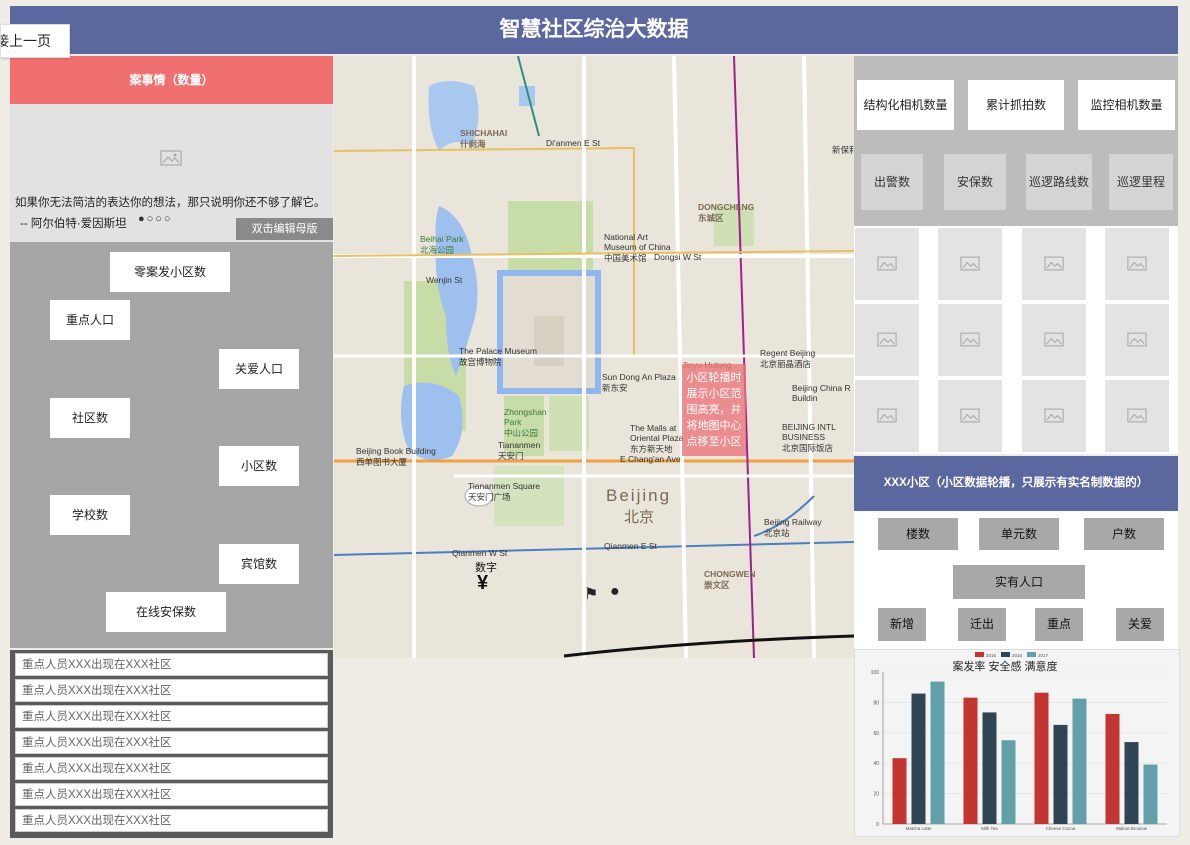 This screenshot has width=1190, height=845. What do you see at coordinates (73, 224) in the screenshot?
I see `quote-author: -- 阿尔伯特·爱因斯坦` at bounding box center [73, 224].